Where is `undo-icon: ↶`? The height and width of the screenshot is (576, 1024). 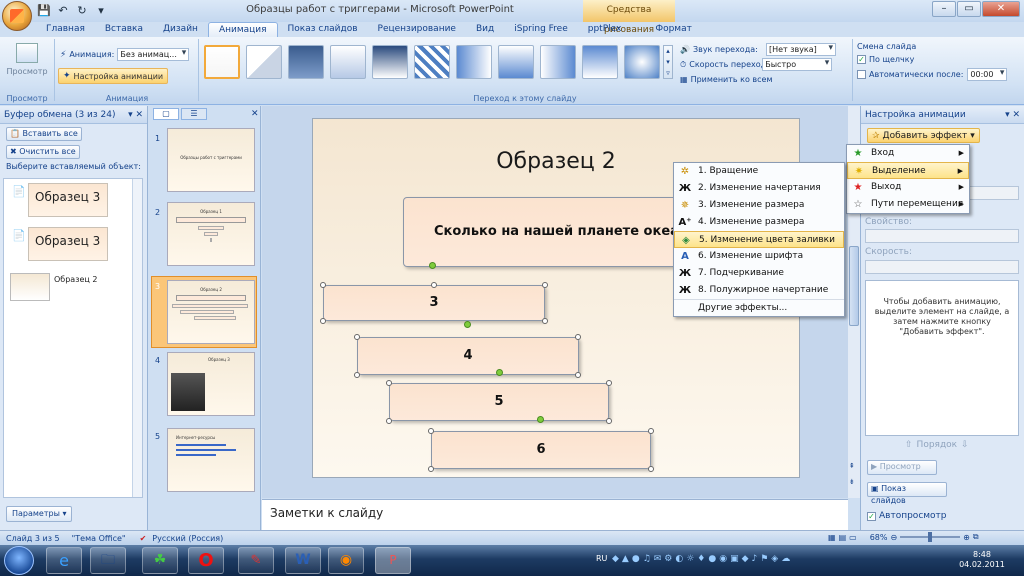 undo-icon: ↶ is located at coordinates (63, 11).